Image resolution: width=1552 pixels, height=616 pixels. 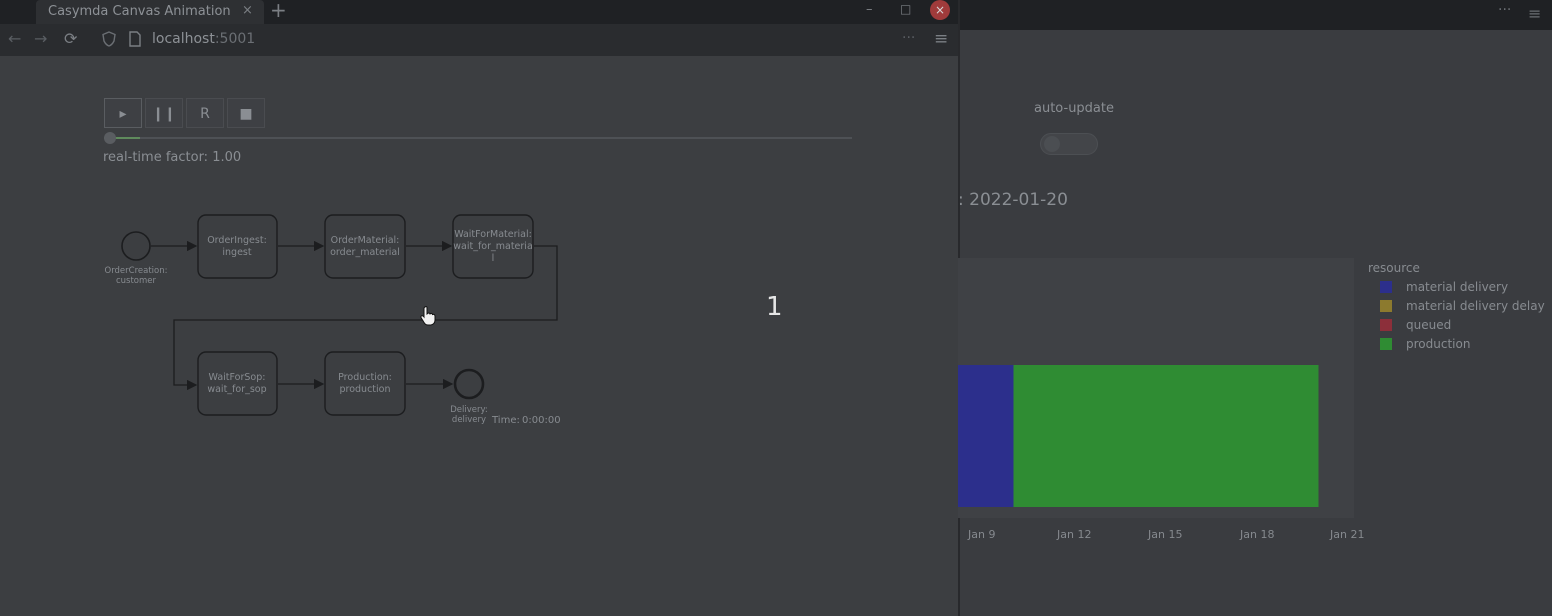 I want to click on task-label: WaitForSop:, so click(x=237, y=377).